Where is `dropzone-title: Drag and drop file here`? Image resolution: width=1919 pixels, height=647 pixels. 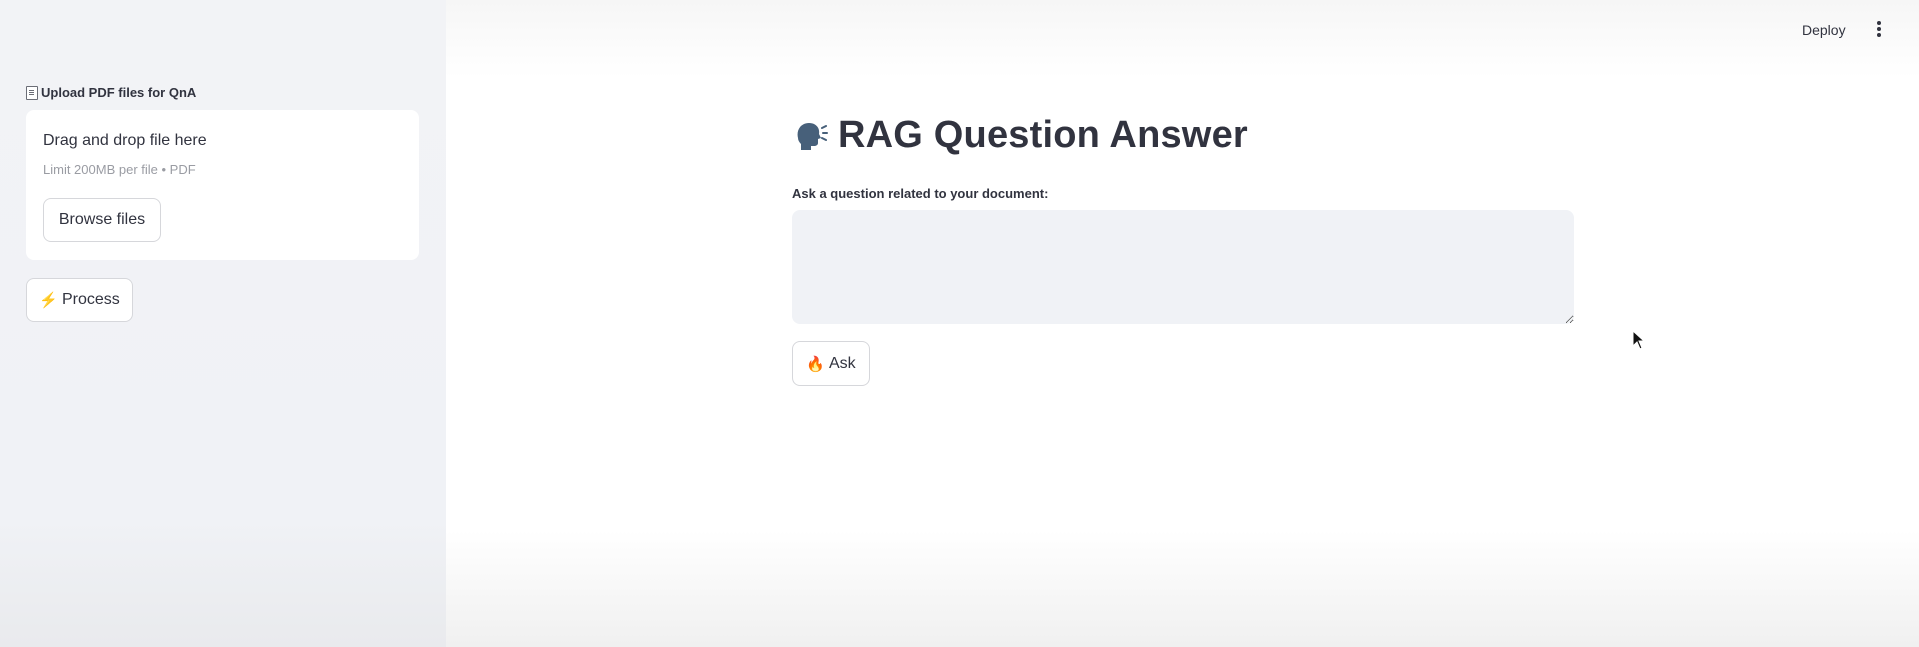
dropzone-title: Drag and drop file here is located at coordinates (125, 140).